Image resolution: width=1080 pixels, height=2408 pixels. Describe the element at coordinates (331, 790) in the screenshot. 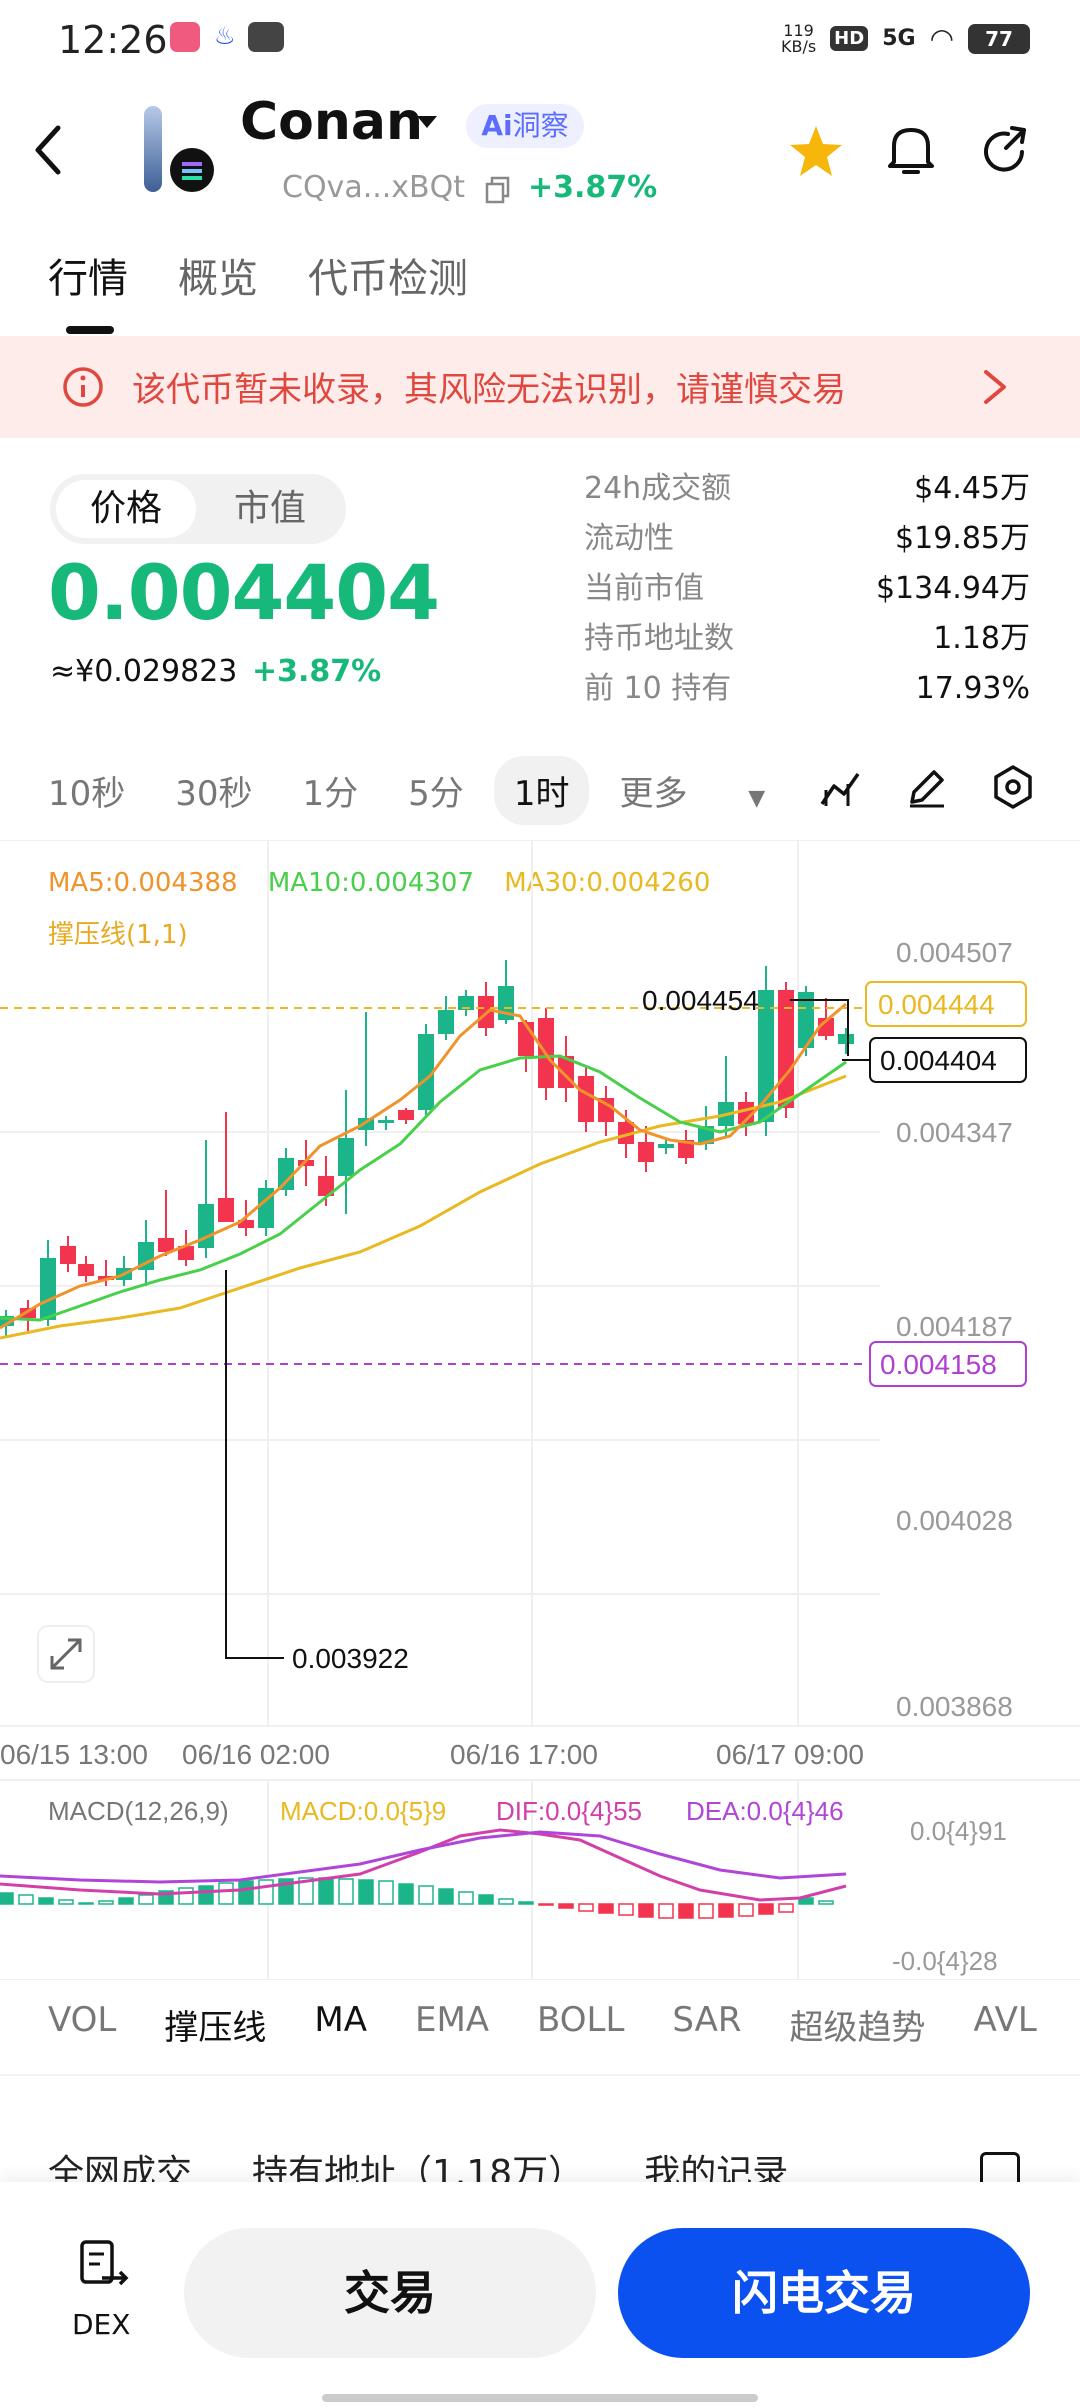

I see `tf-1m: 1分` at that location.